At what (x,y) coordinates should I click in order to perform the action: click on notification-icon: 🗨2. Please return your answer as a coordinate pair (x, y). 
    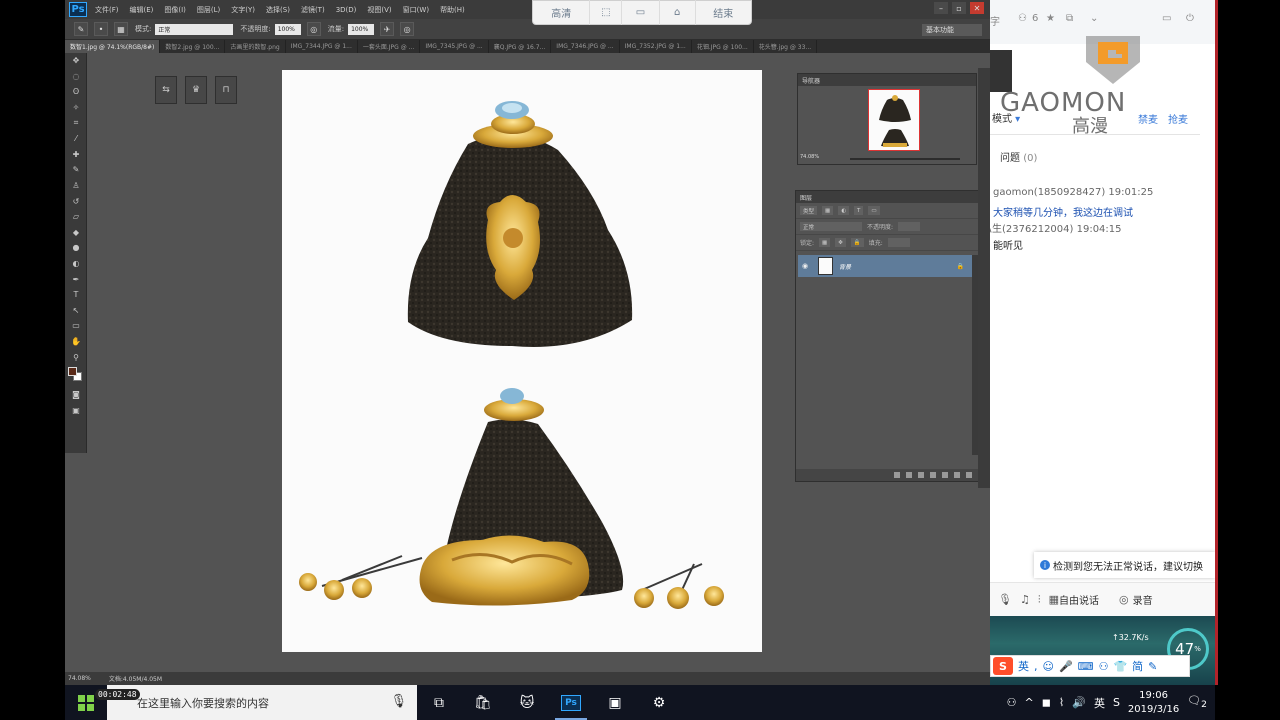
    Looking at the image, I should click on (1197, 702).